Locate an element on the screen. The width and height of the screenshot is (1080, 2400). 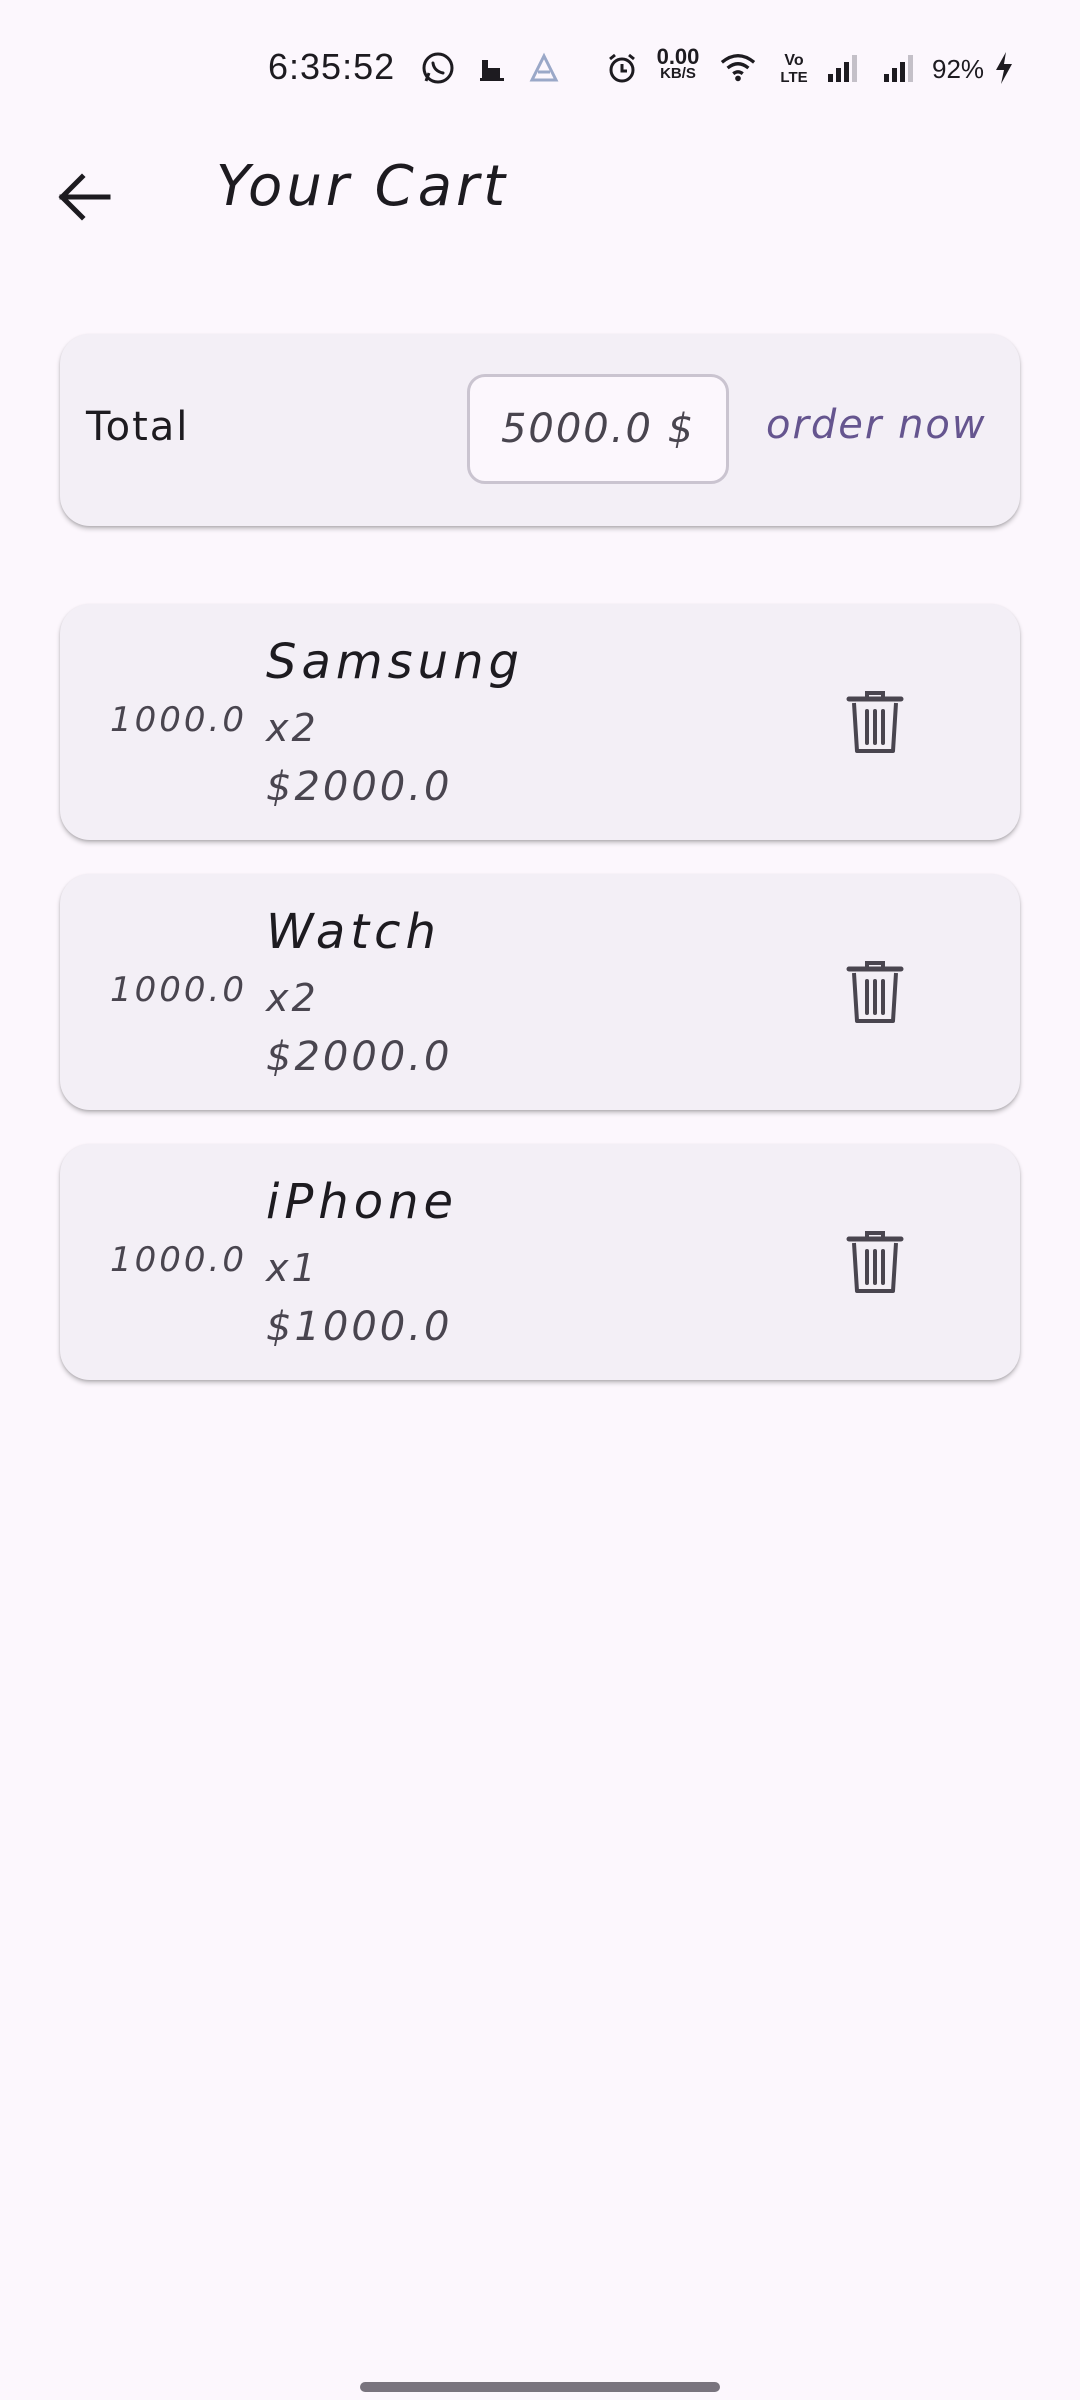
signal-icon-sim1 is located at coordinates (844, 68).